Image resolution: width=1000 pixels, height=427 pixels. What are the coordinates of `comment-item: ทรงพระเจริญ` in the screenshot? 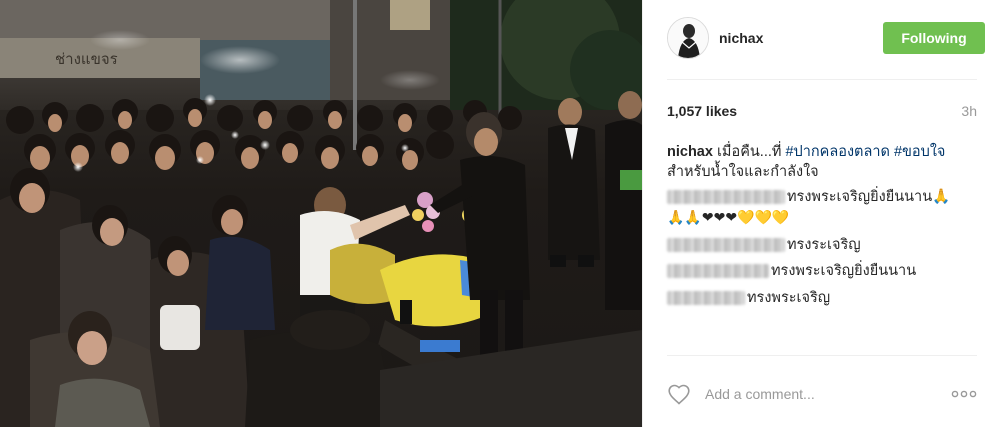 It's located at (822, 298).